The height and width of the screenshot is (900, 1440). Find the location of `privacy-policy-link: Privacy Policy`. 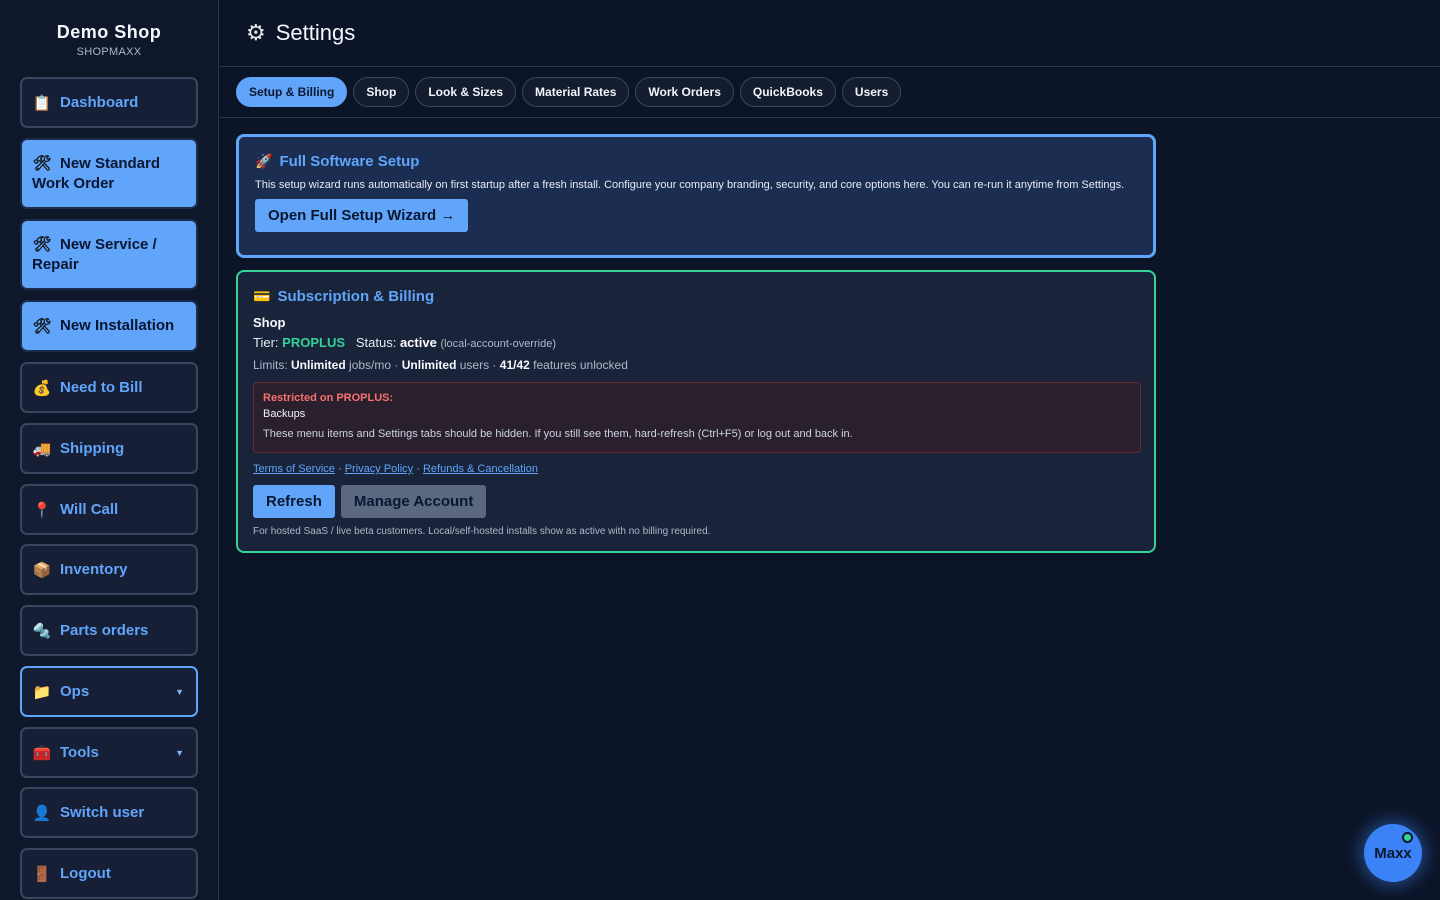

privacy-policy-link: Privacy Policy is located at coordinates (379, 469).